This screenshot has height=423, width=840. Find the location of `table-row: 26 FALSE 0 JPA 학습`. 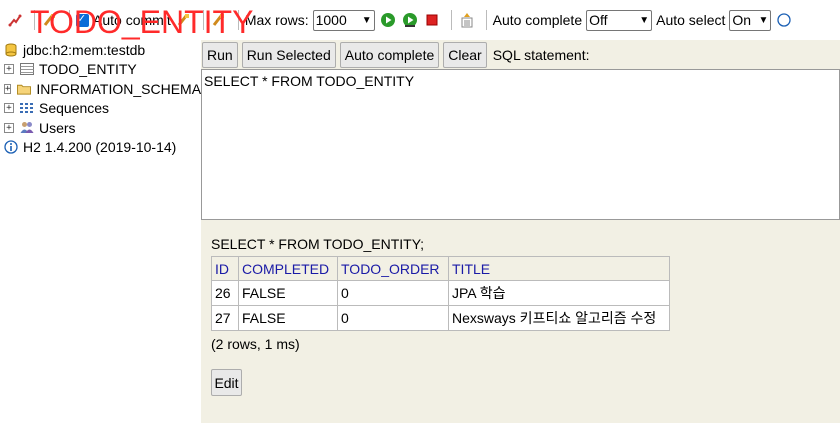

table-row: 26 FALSE 0 JPA 학습 is located at coordinates (440, 293).